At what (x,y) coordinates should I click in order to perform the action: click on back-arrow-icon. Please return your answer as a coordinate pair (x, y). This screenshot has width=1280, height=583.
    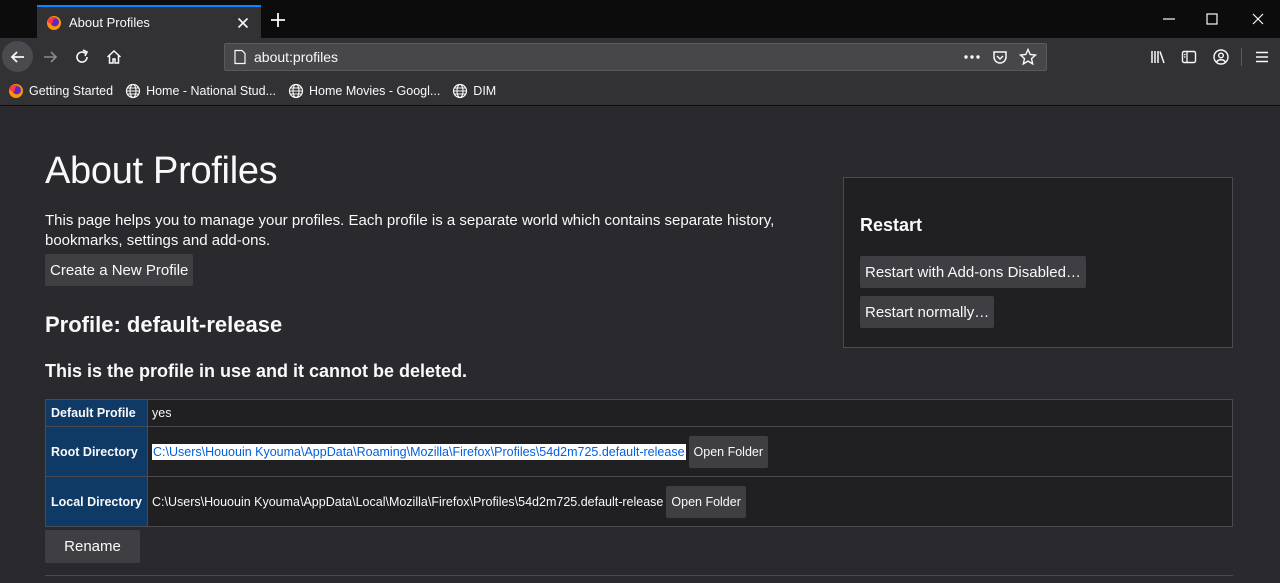
    Looking at the image, I should click on (17, 56).